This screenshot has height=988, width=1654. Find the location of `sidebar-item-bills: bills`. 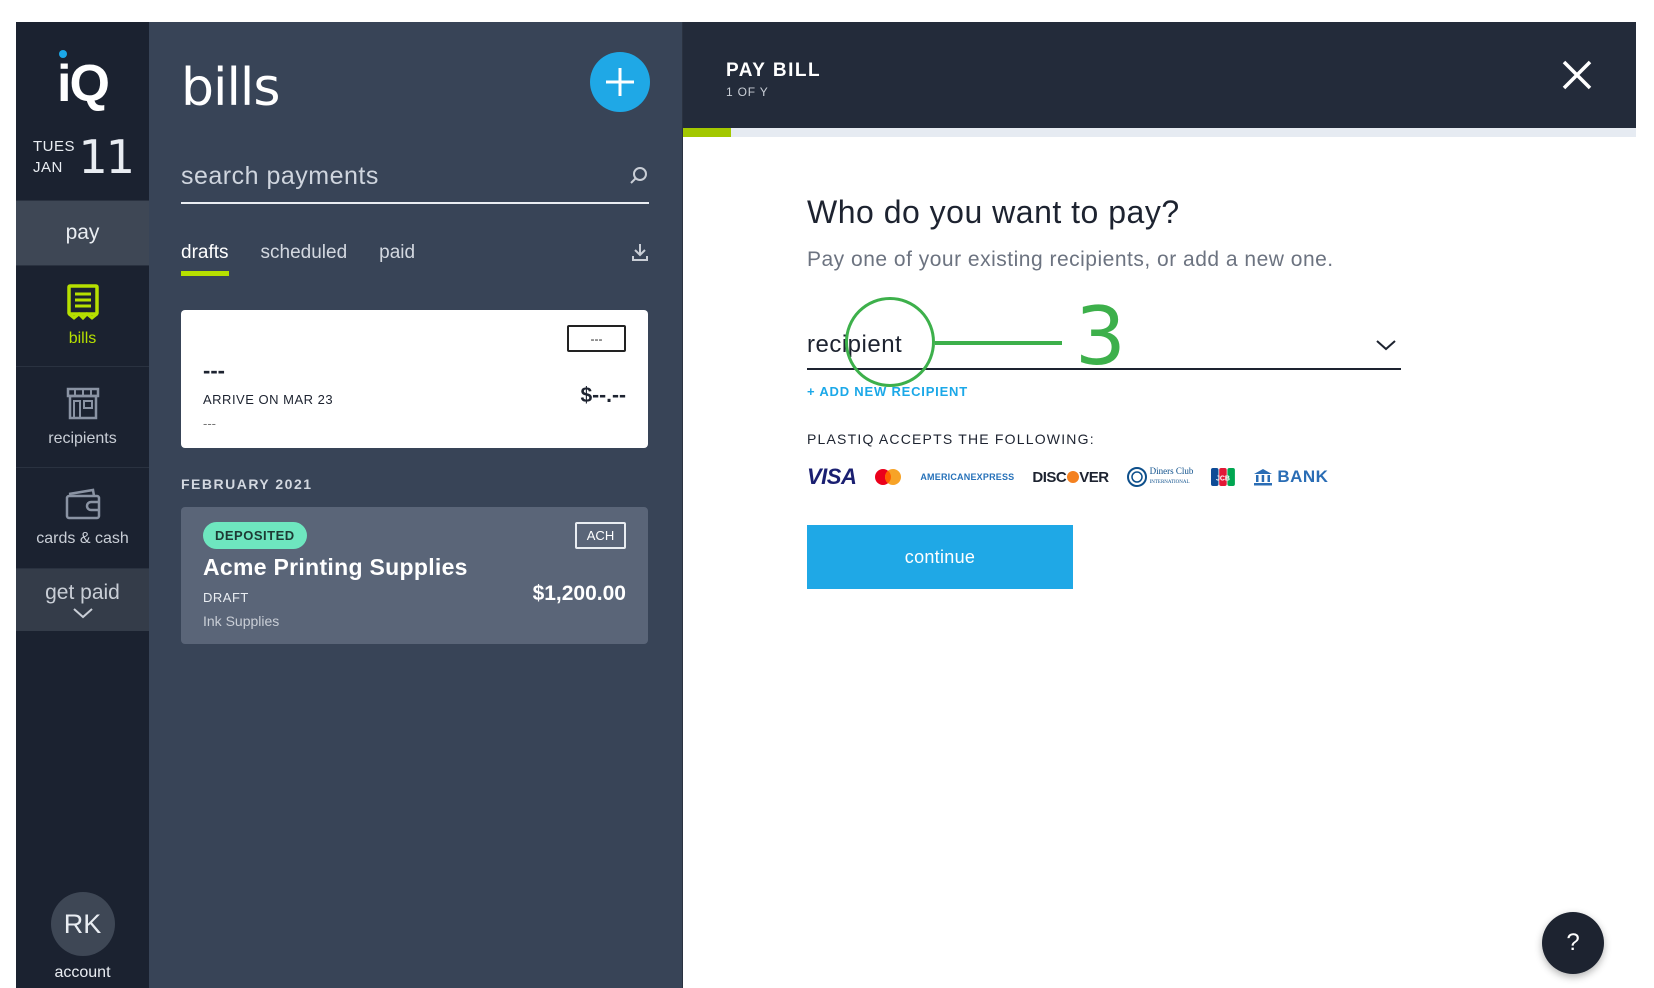

sidebar-item-bills: bills is located at coordinates (82, 316).